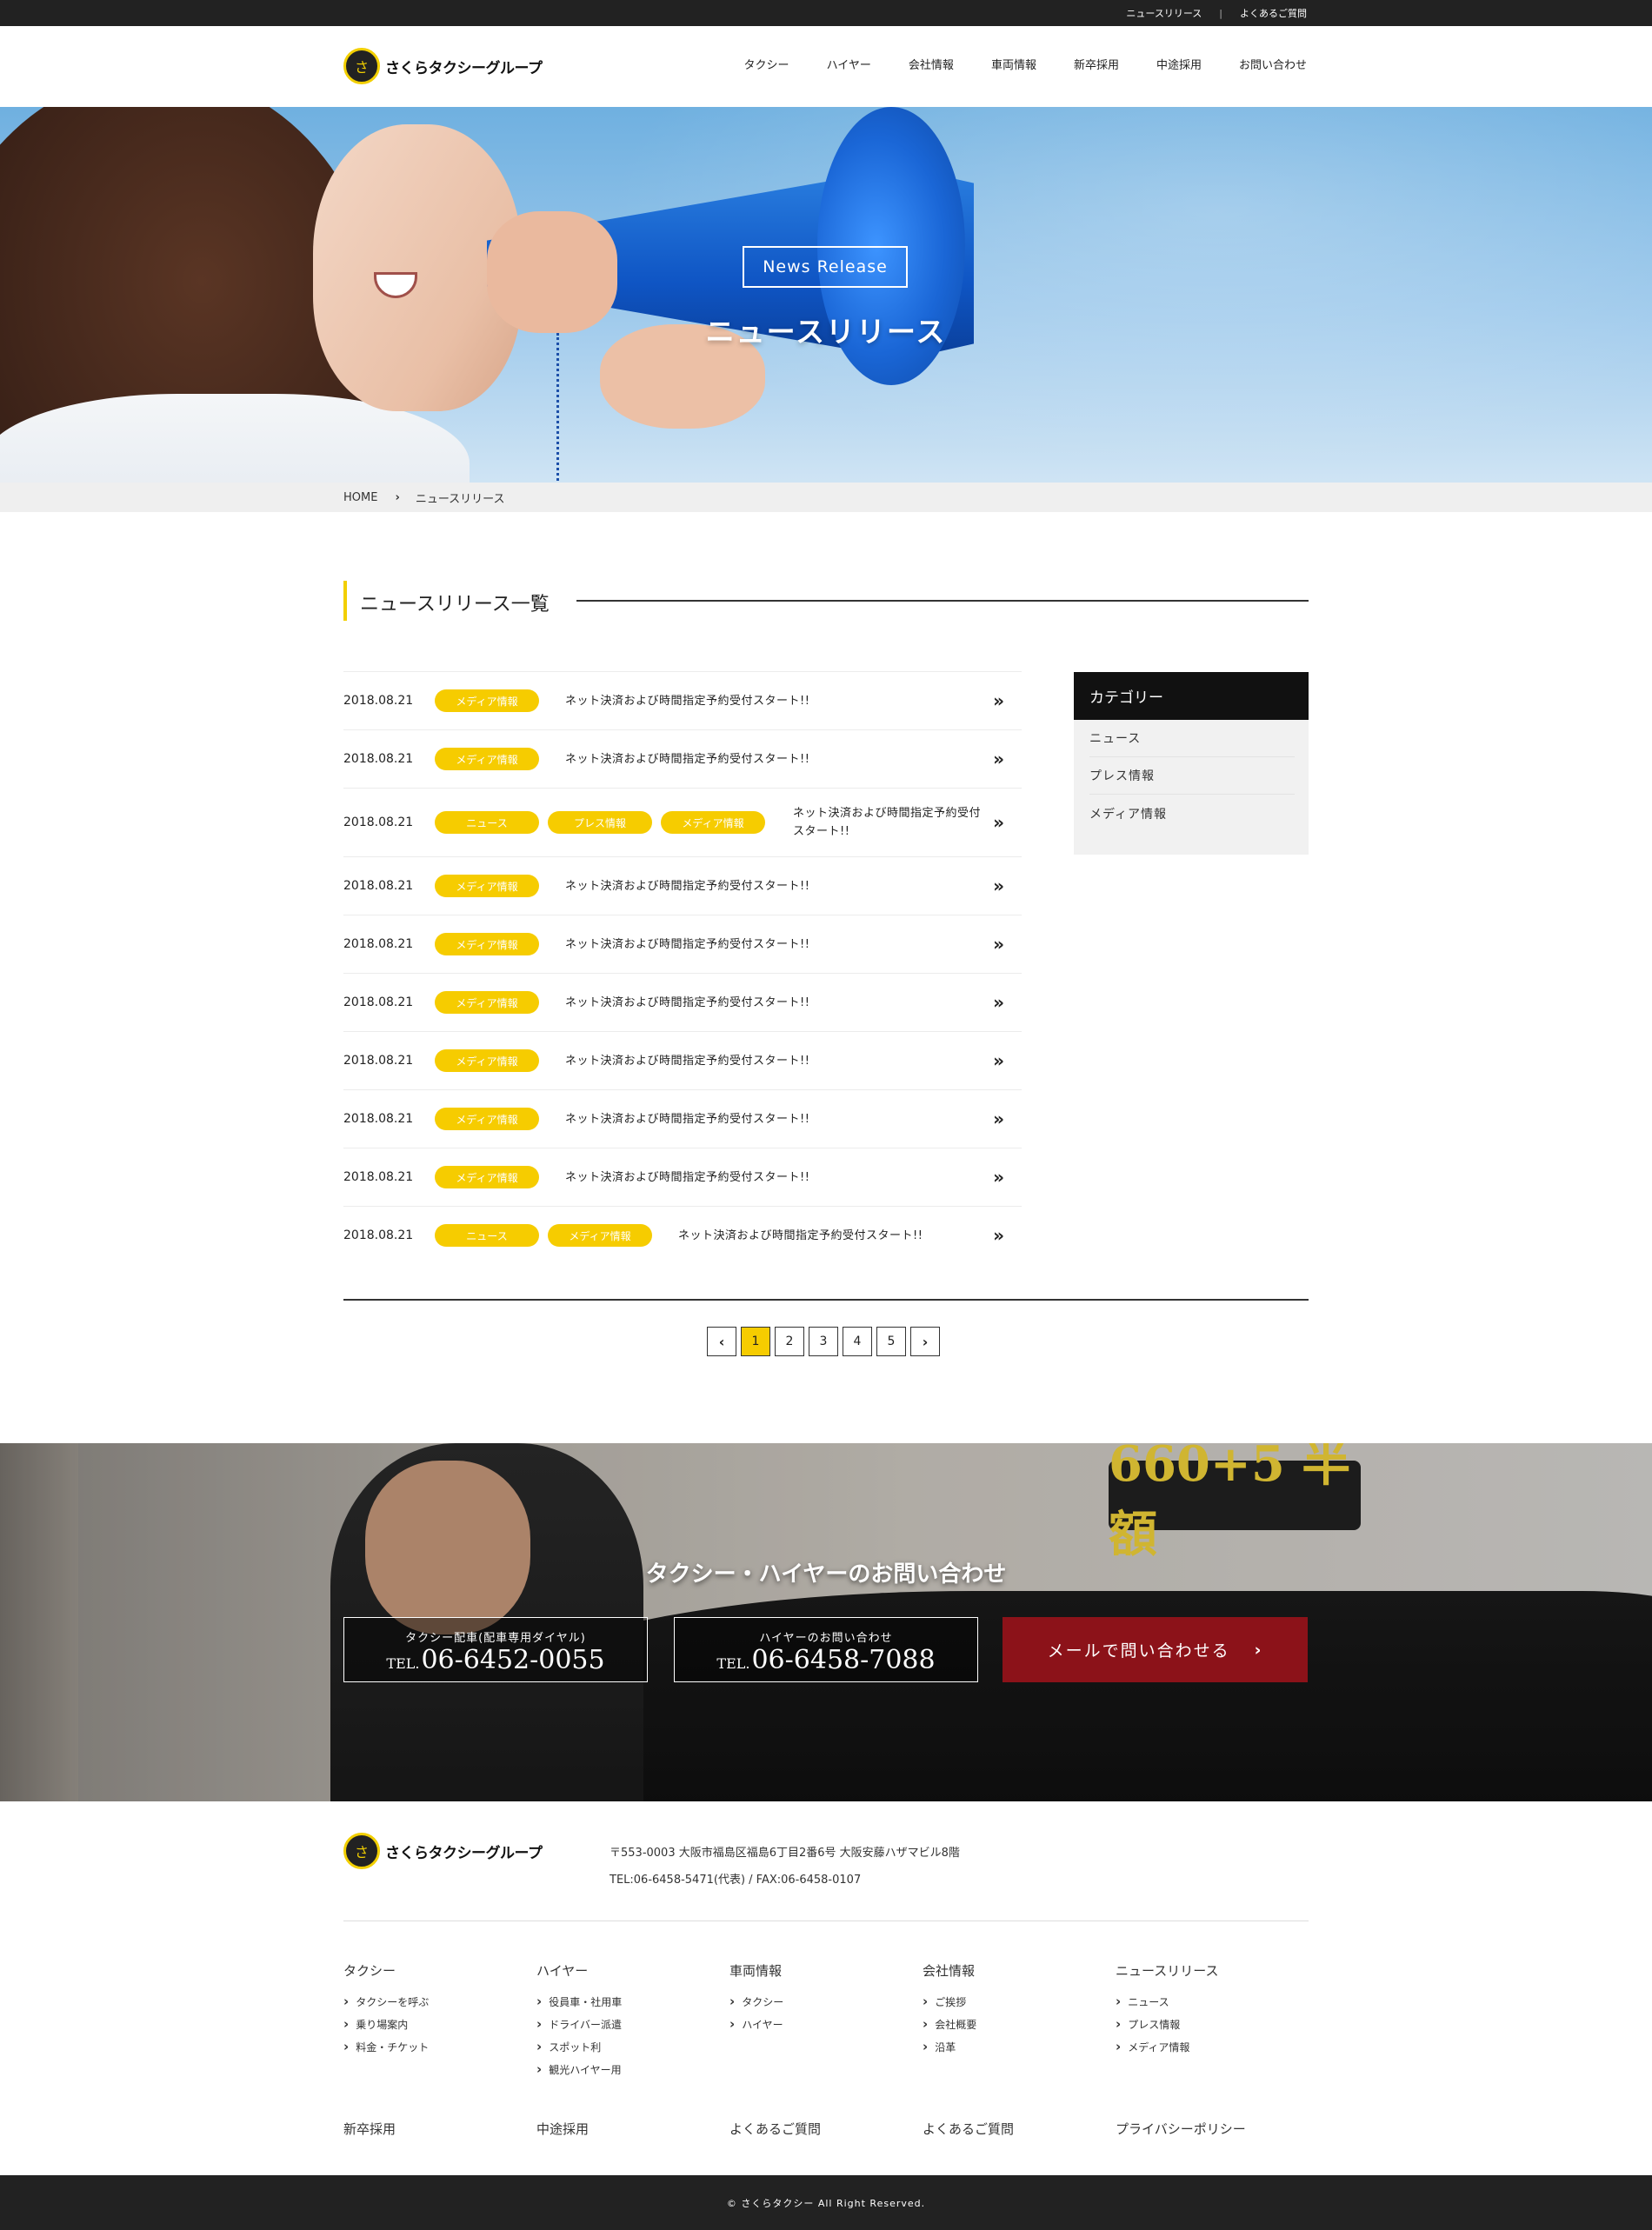  Describe the element at coordinates (1179, 64) in the screenshot. I see `nav-item-career: 中途採用` at that location.